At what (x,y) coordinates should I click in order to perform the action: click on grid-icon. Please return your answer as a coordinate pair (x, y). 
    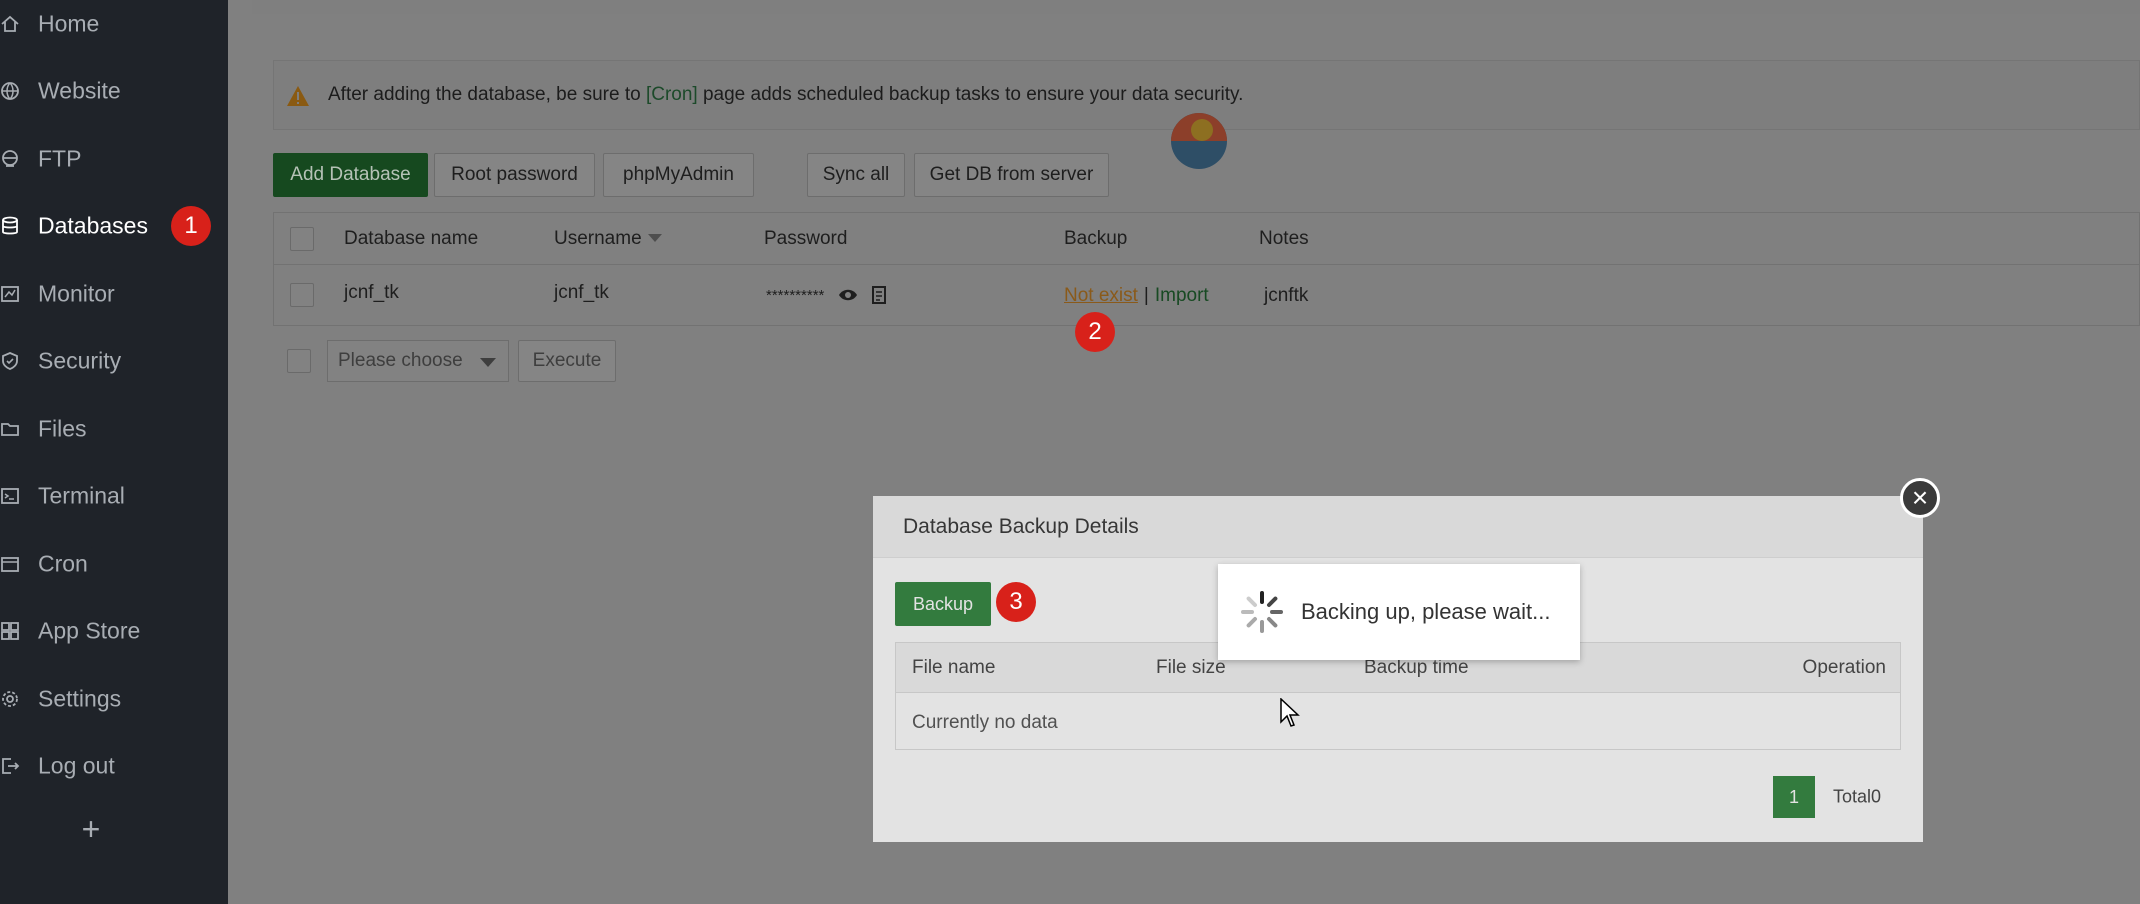
    Looking at the image, I should click on (10, 631).